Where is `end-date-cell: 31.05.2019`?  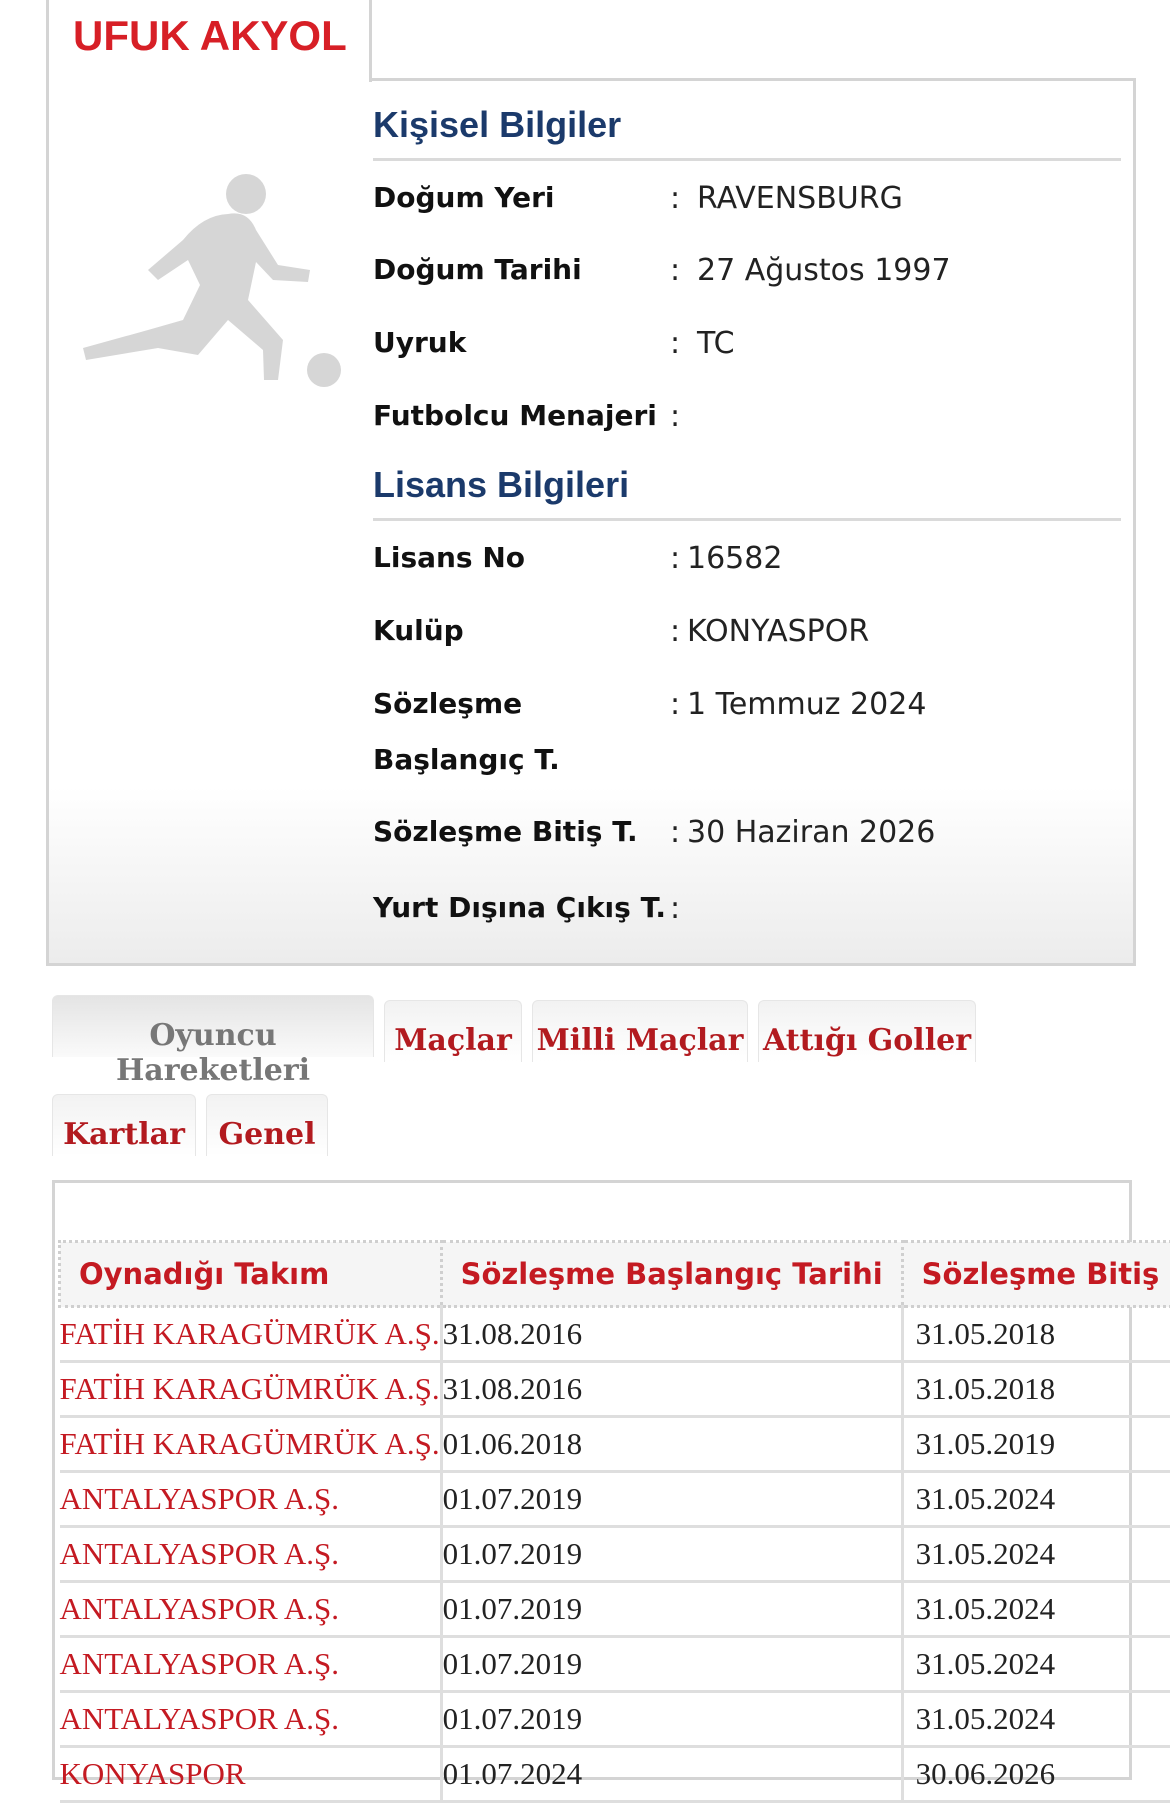 end-date-cell: 31.05.2019 is located at coordinates (1036, 1444).